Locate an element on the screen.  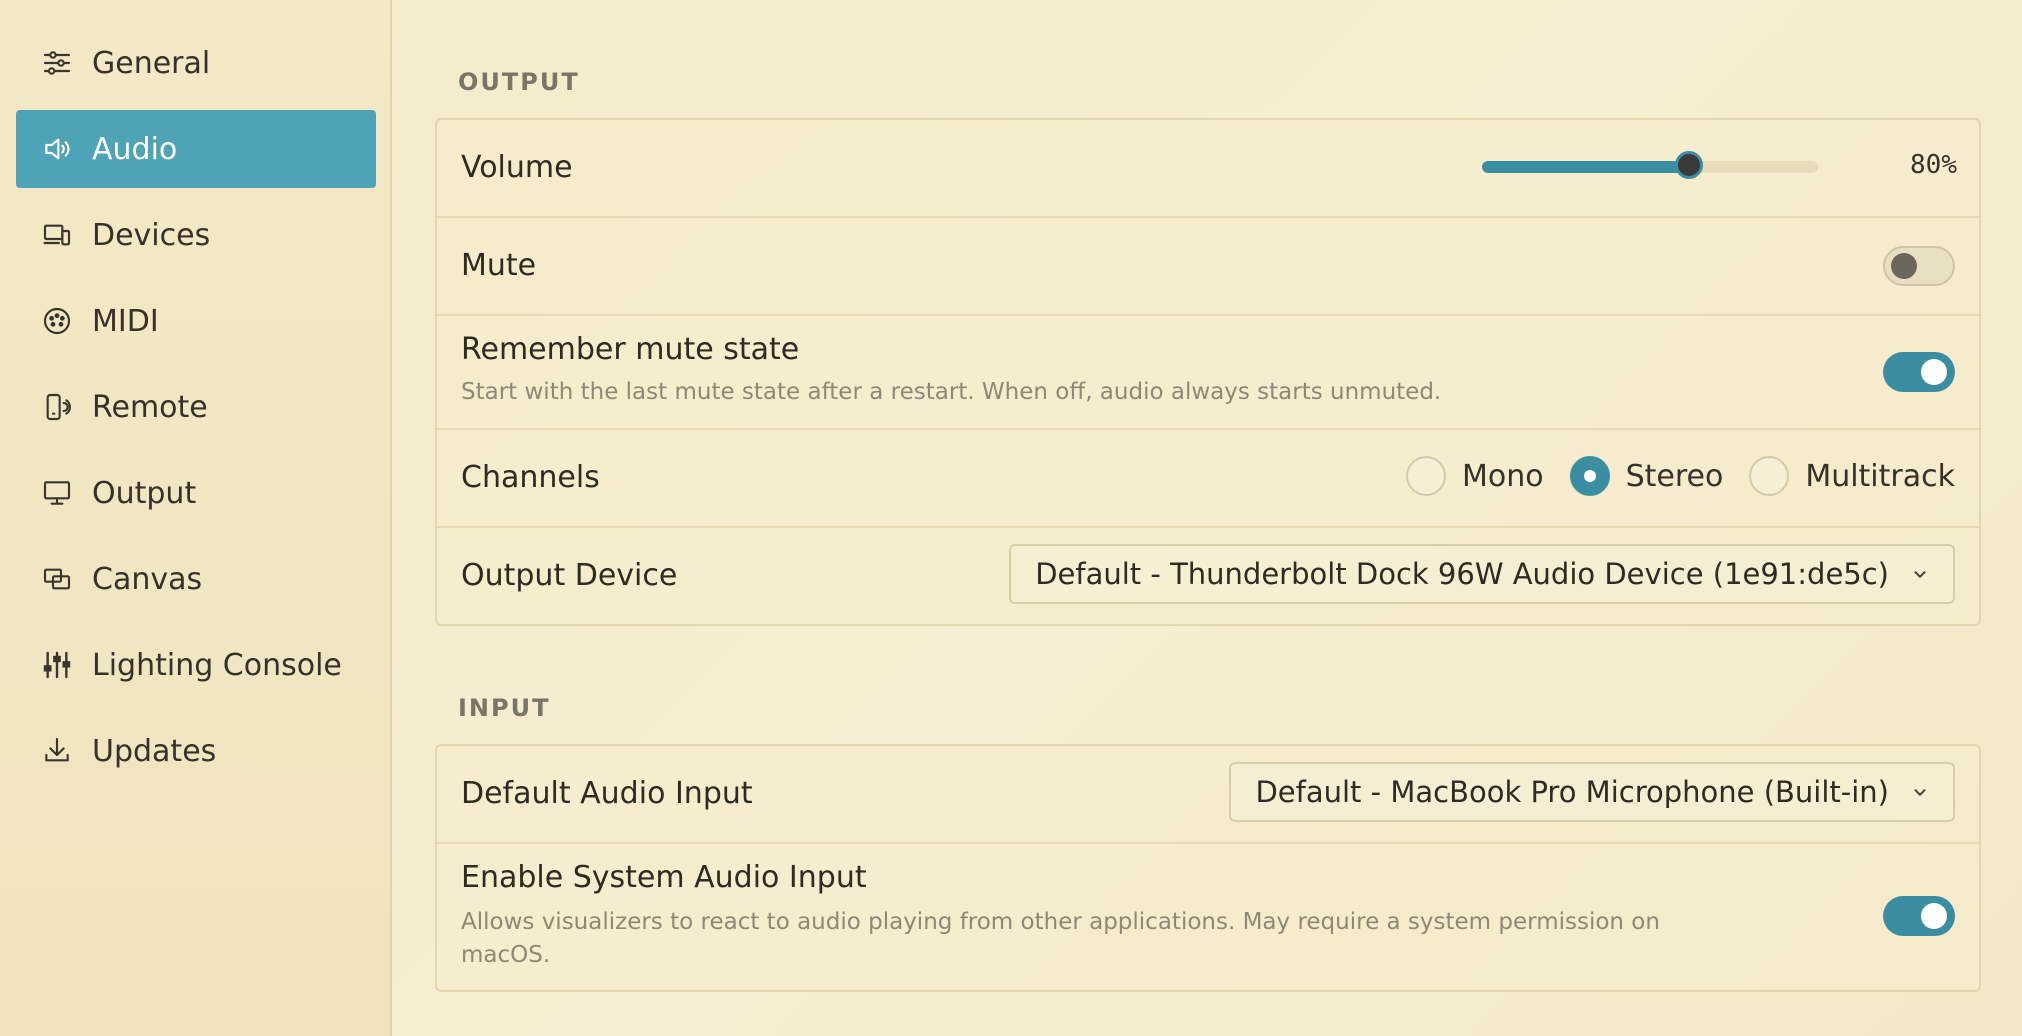
devices-icon is located at coordinates (57, 235).